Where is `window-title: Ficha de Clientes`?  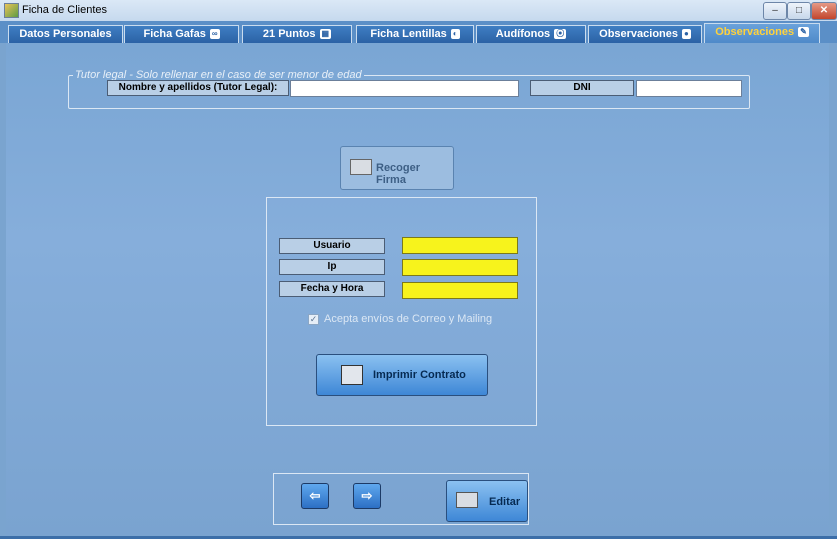
window-title: Ficha de Clientes is located at coordinates (64, 10).